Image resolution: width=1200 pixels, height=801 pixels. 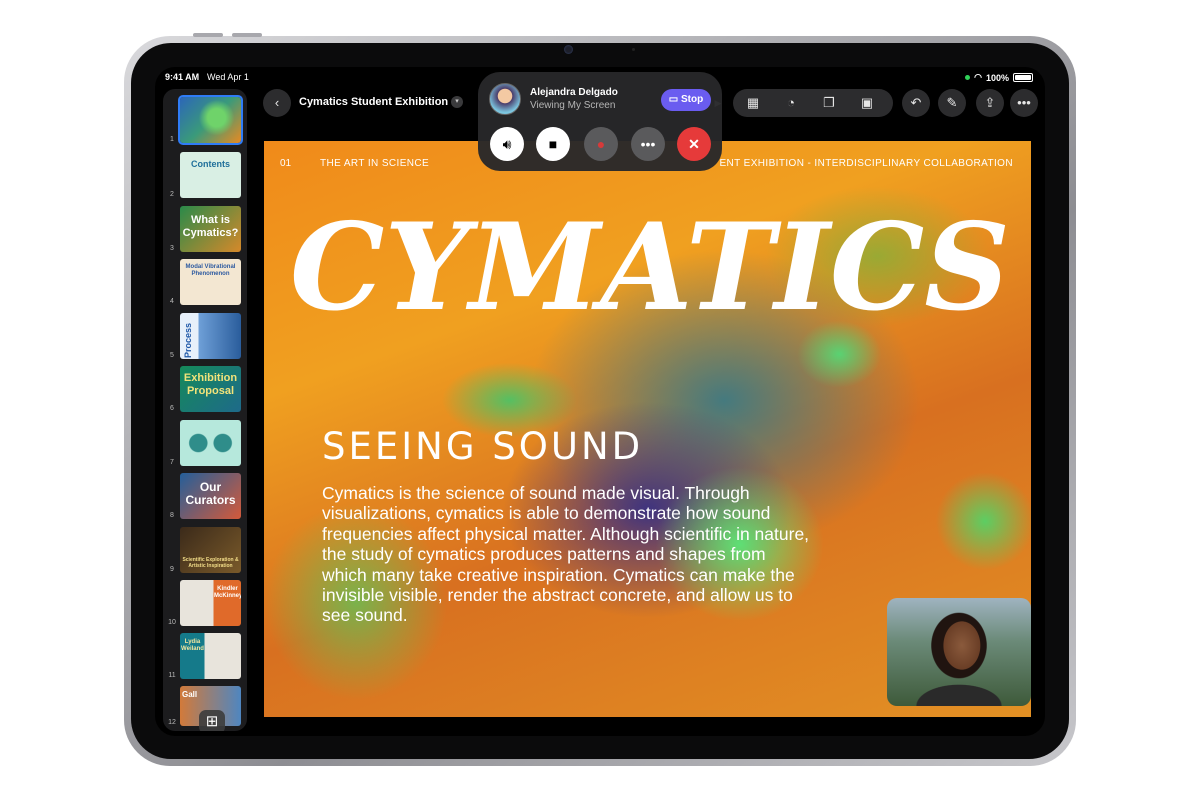 I want to click on slide-thumb-title: Lydia Weiland, so click(x=192, y=645).